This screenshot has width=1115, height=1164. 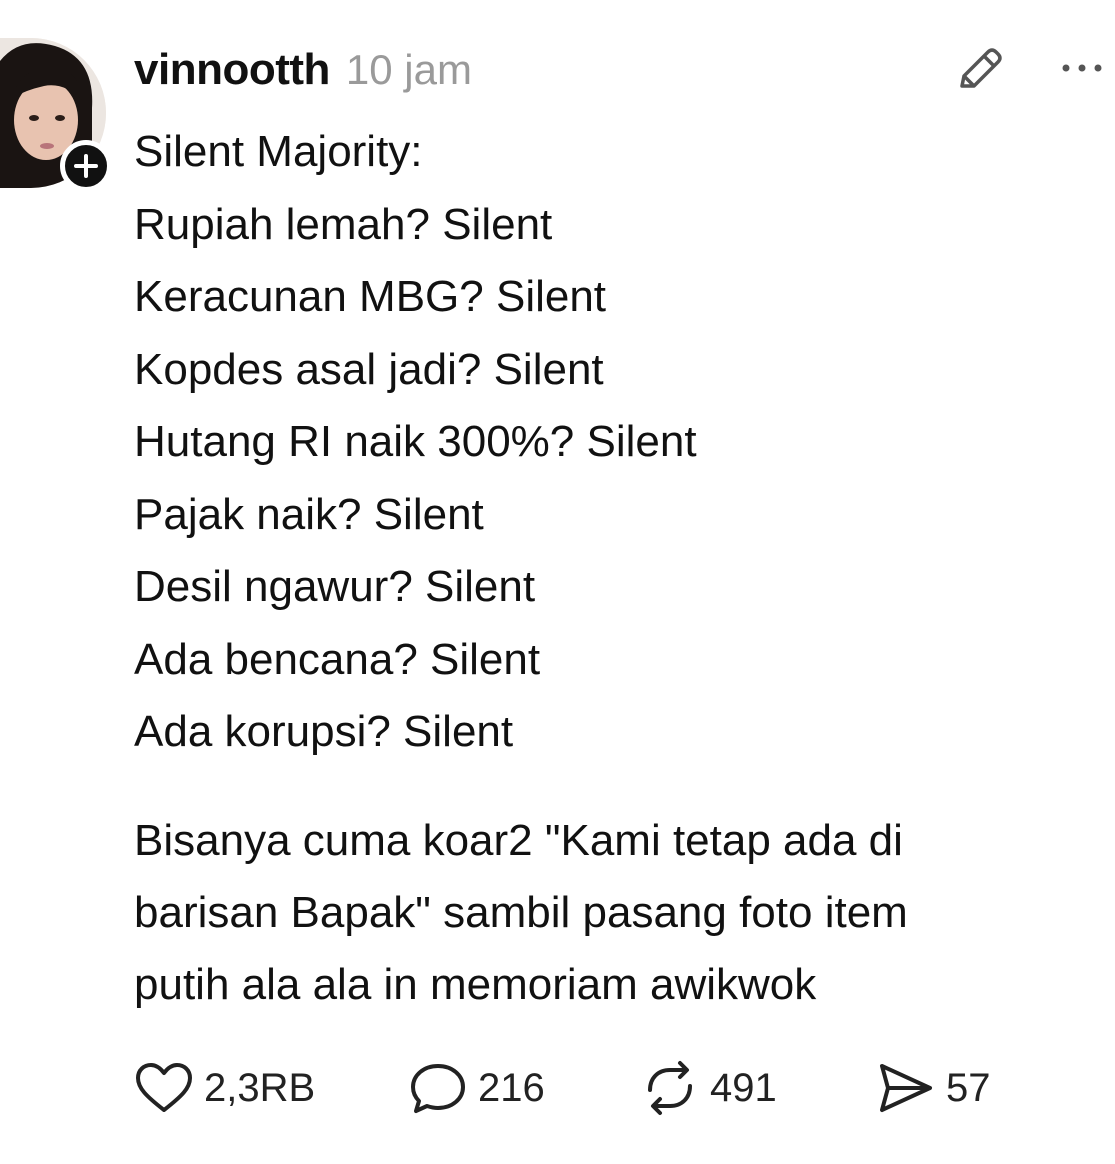 I want to click on repost-count: 491, so click(x=743, y=1087).